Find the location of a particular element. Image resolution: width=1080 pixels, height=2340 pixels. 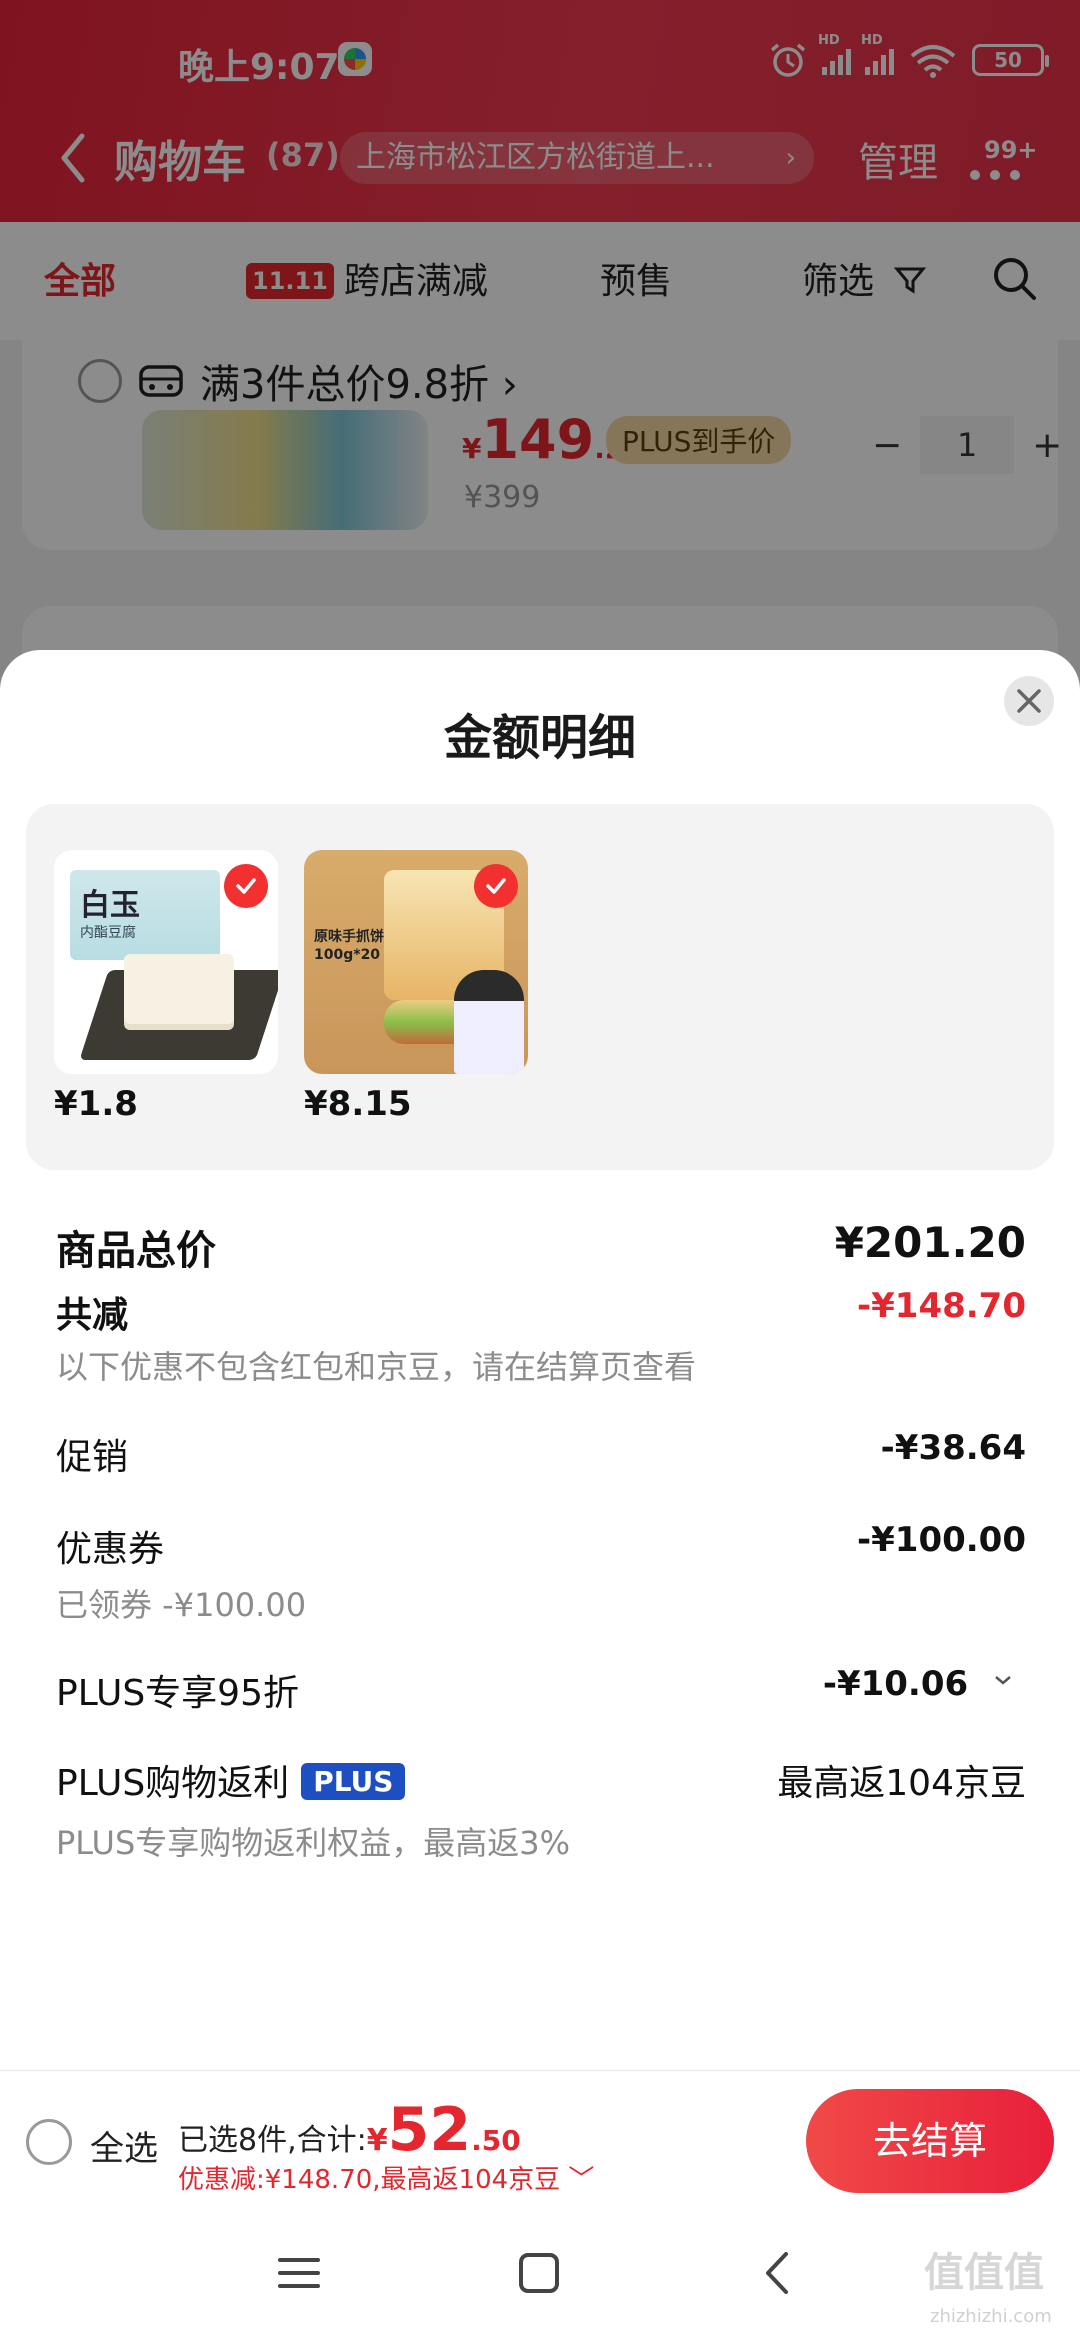

wifi-icon is located at coordinates (933, 61).